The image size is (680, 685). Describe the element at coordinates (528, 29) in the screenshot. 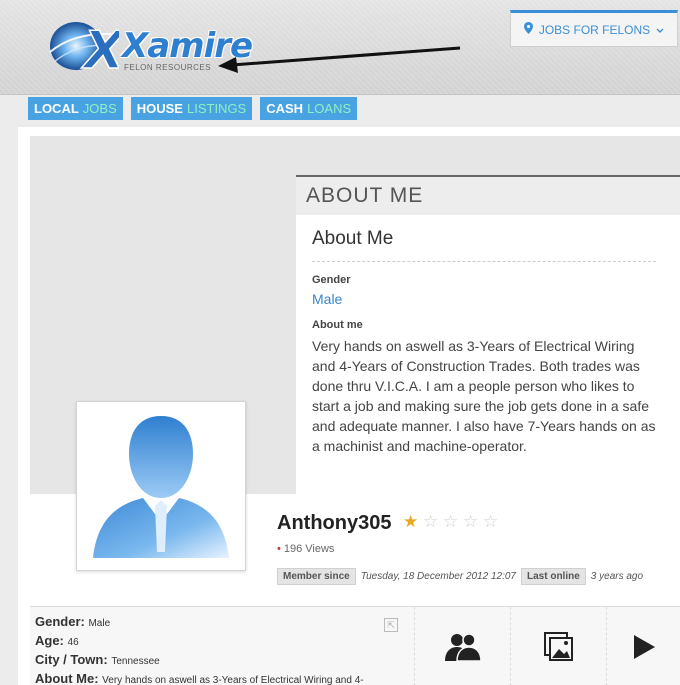

I see `map-pin-icon` at that location.